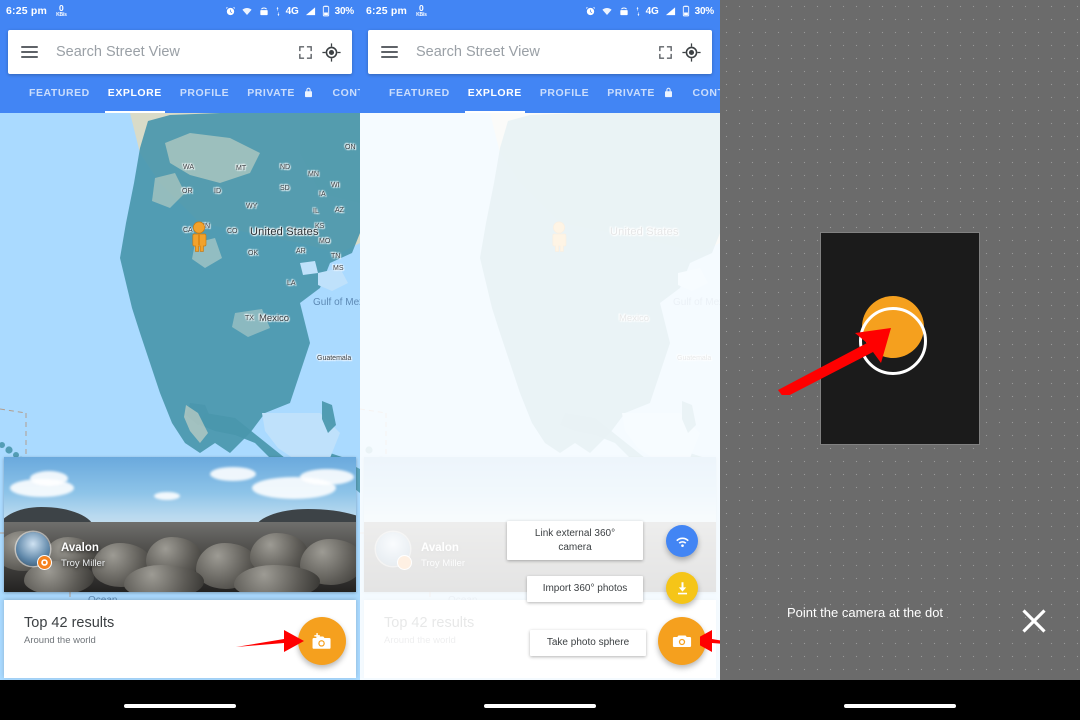  What do you see at coordinates (249, 318) in the screenshot?
I see `map-label-state: TX` at bounding box center [249, 318].